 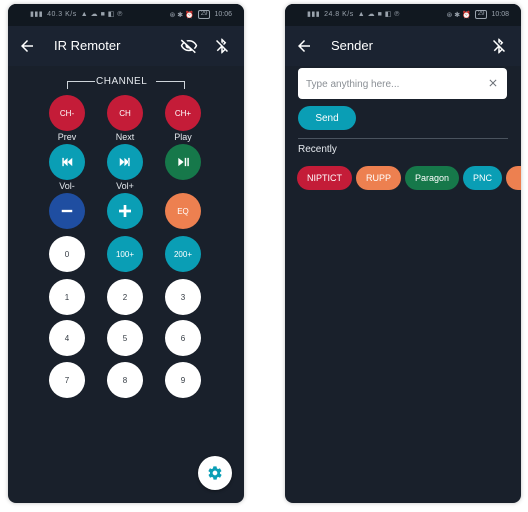 I want to click on app-bar: Sender, so click(x=403, y=46).